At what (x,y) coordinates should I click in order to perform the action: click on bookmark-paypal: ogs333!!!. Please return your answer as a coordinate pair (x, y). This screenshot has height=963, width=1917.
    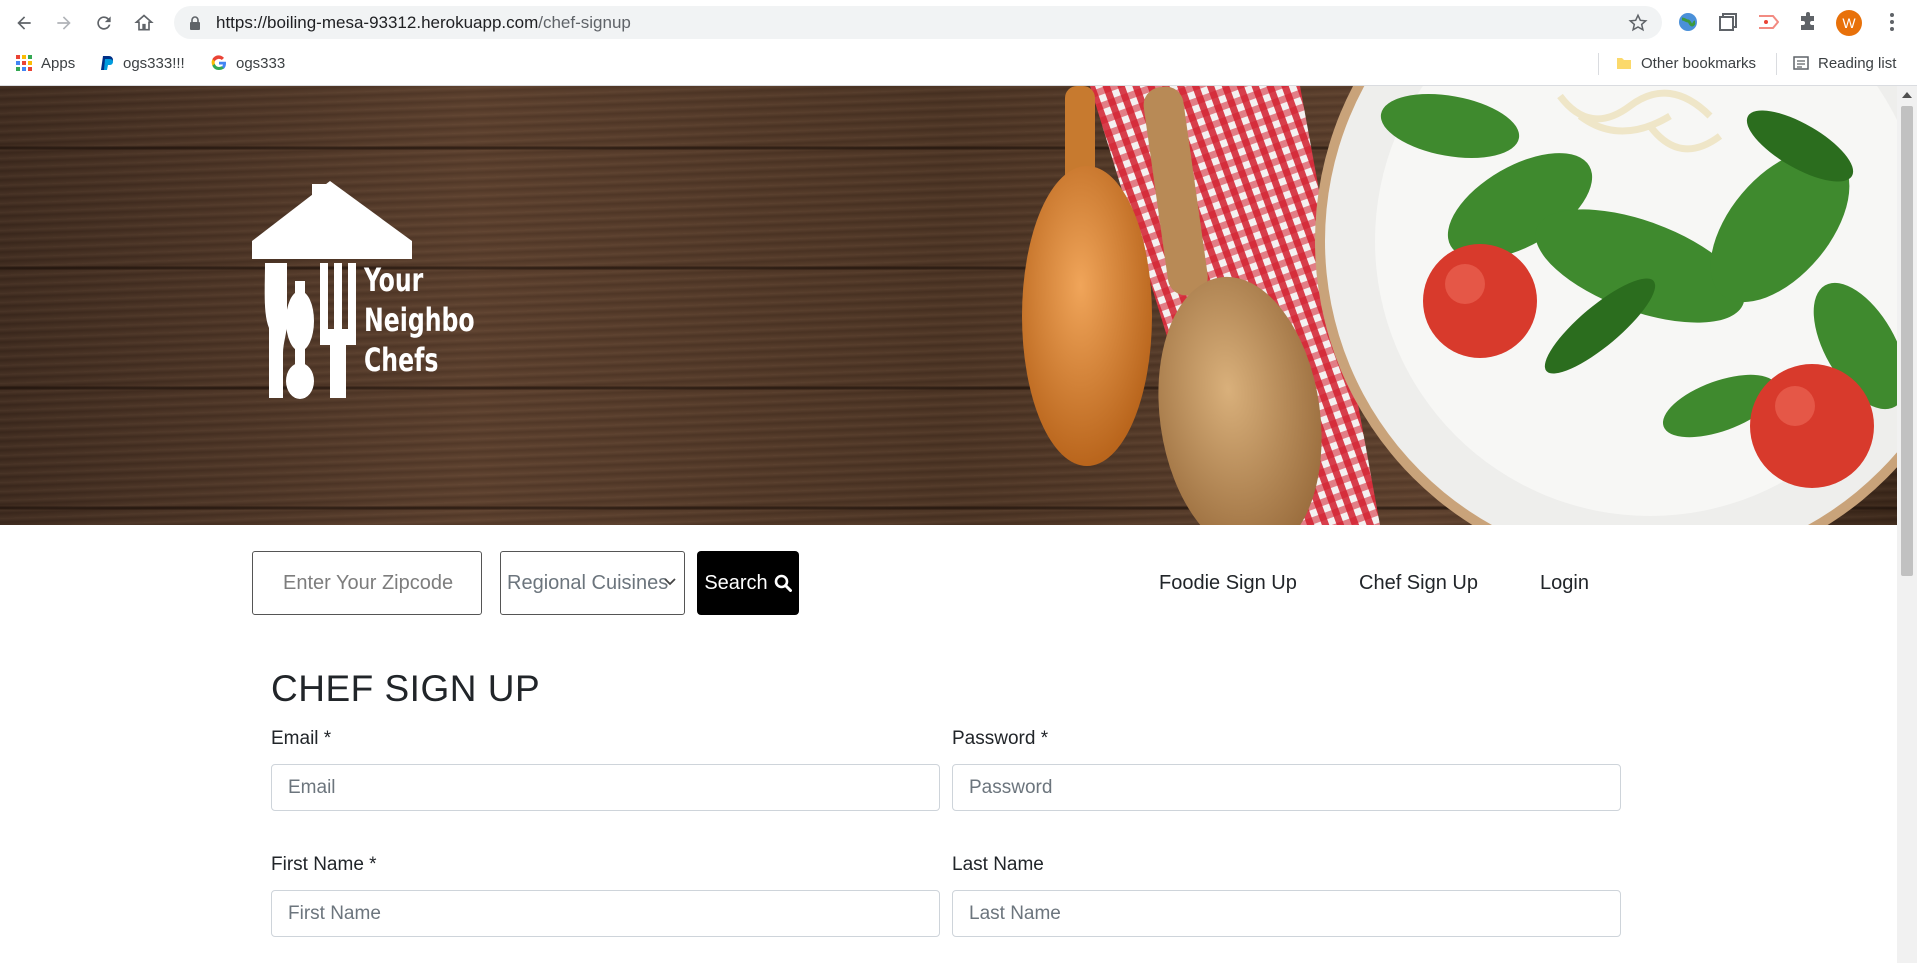
    Looking at the image, I should click on (142, 63).